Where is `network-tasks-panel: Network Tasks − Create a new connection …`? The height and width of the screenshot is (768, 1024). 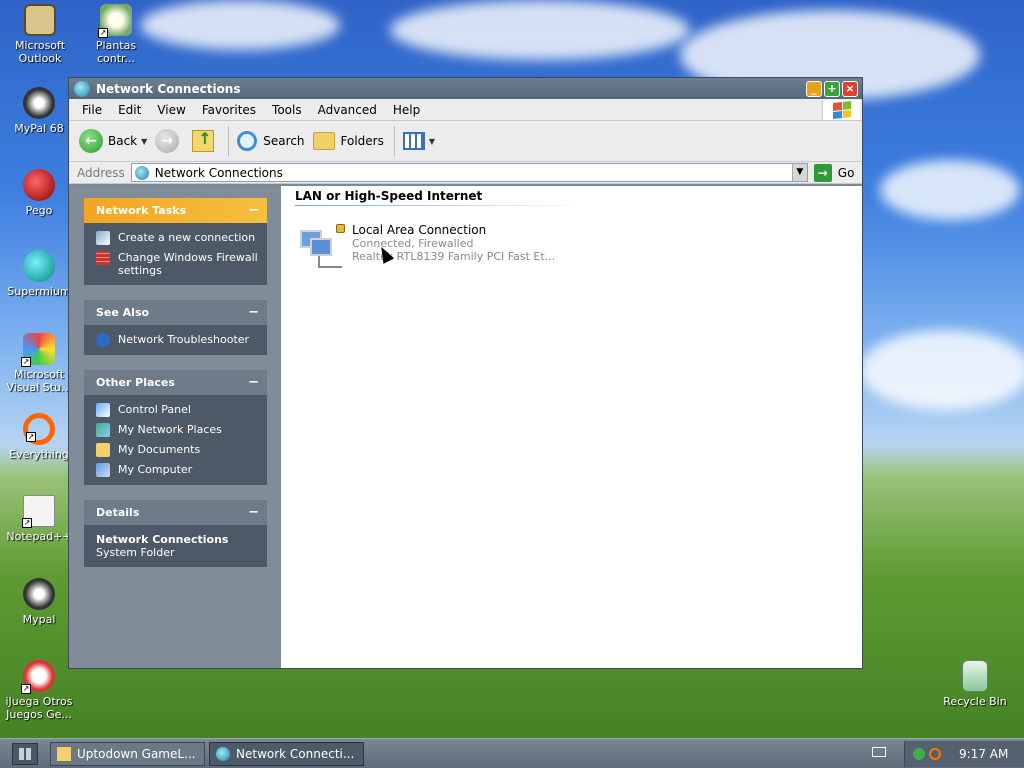
network-tasks-panel: Network Tasks − Create a new connection … is located at coordinates (175, 241).